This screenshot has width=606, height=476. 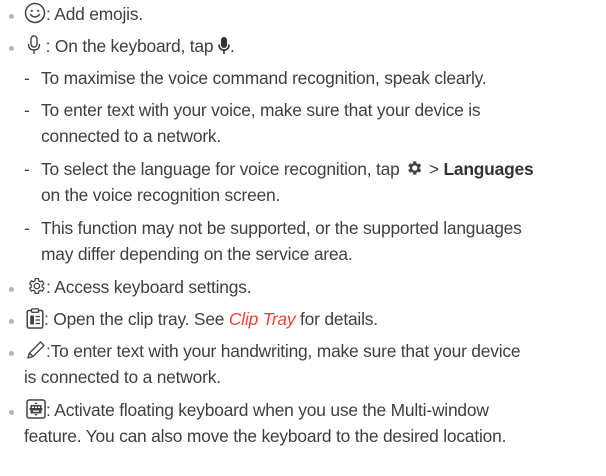 What do you see at coordinates (35, 318) in the screenshot?
I see `clip-tray-icon` at bounding box center [35, 318].